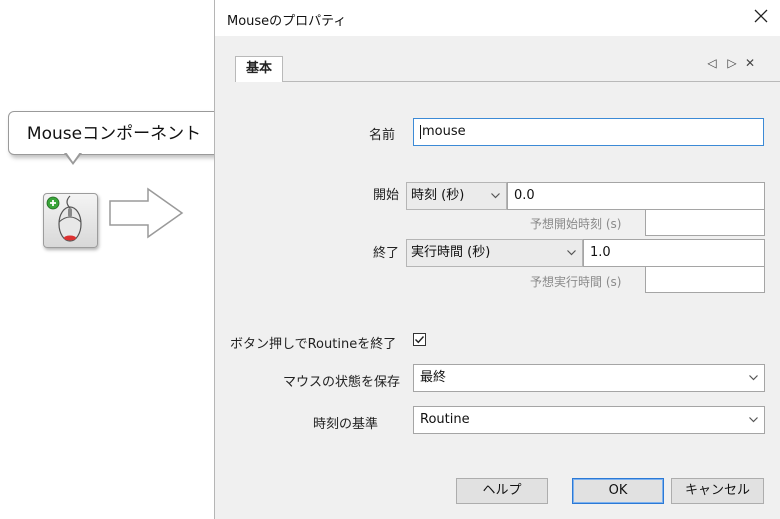  Describe the element at coordinates (531, 81) in the screenshot. I see `tab-divider` at that location.